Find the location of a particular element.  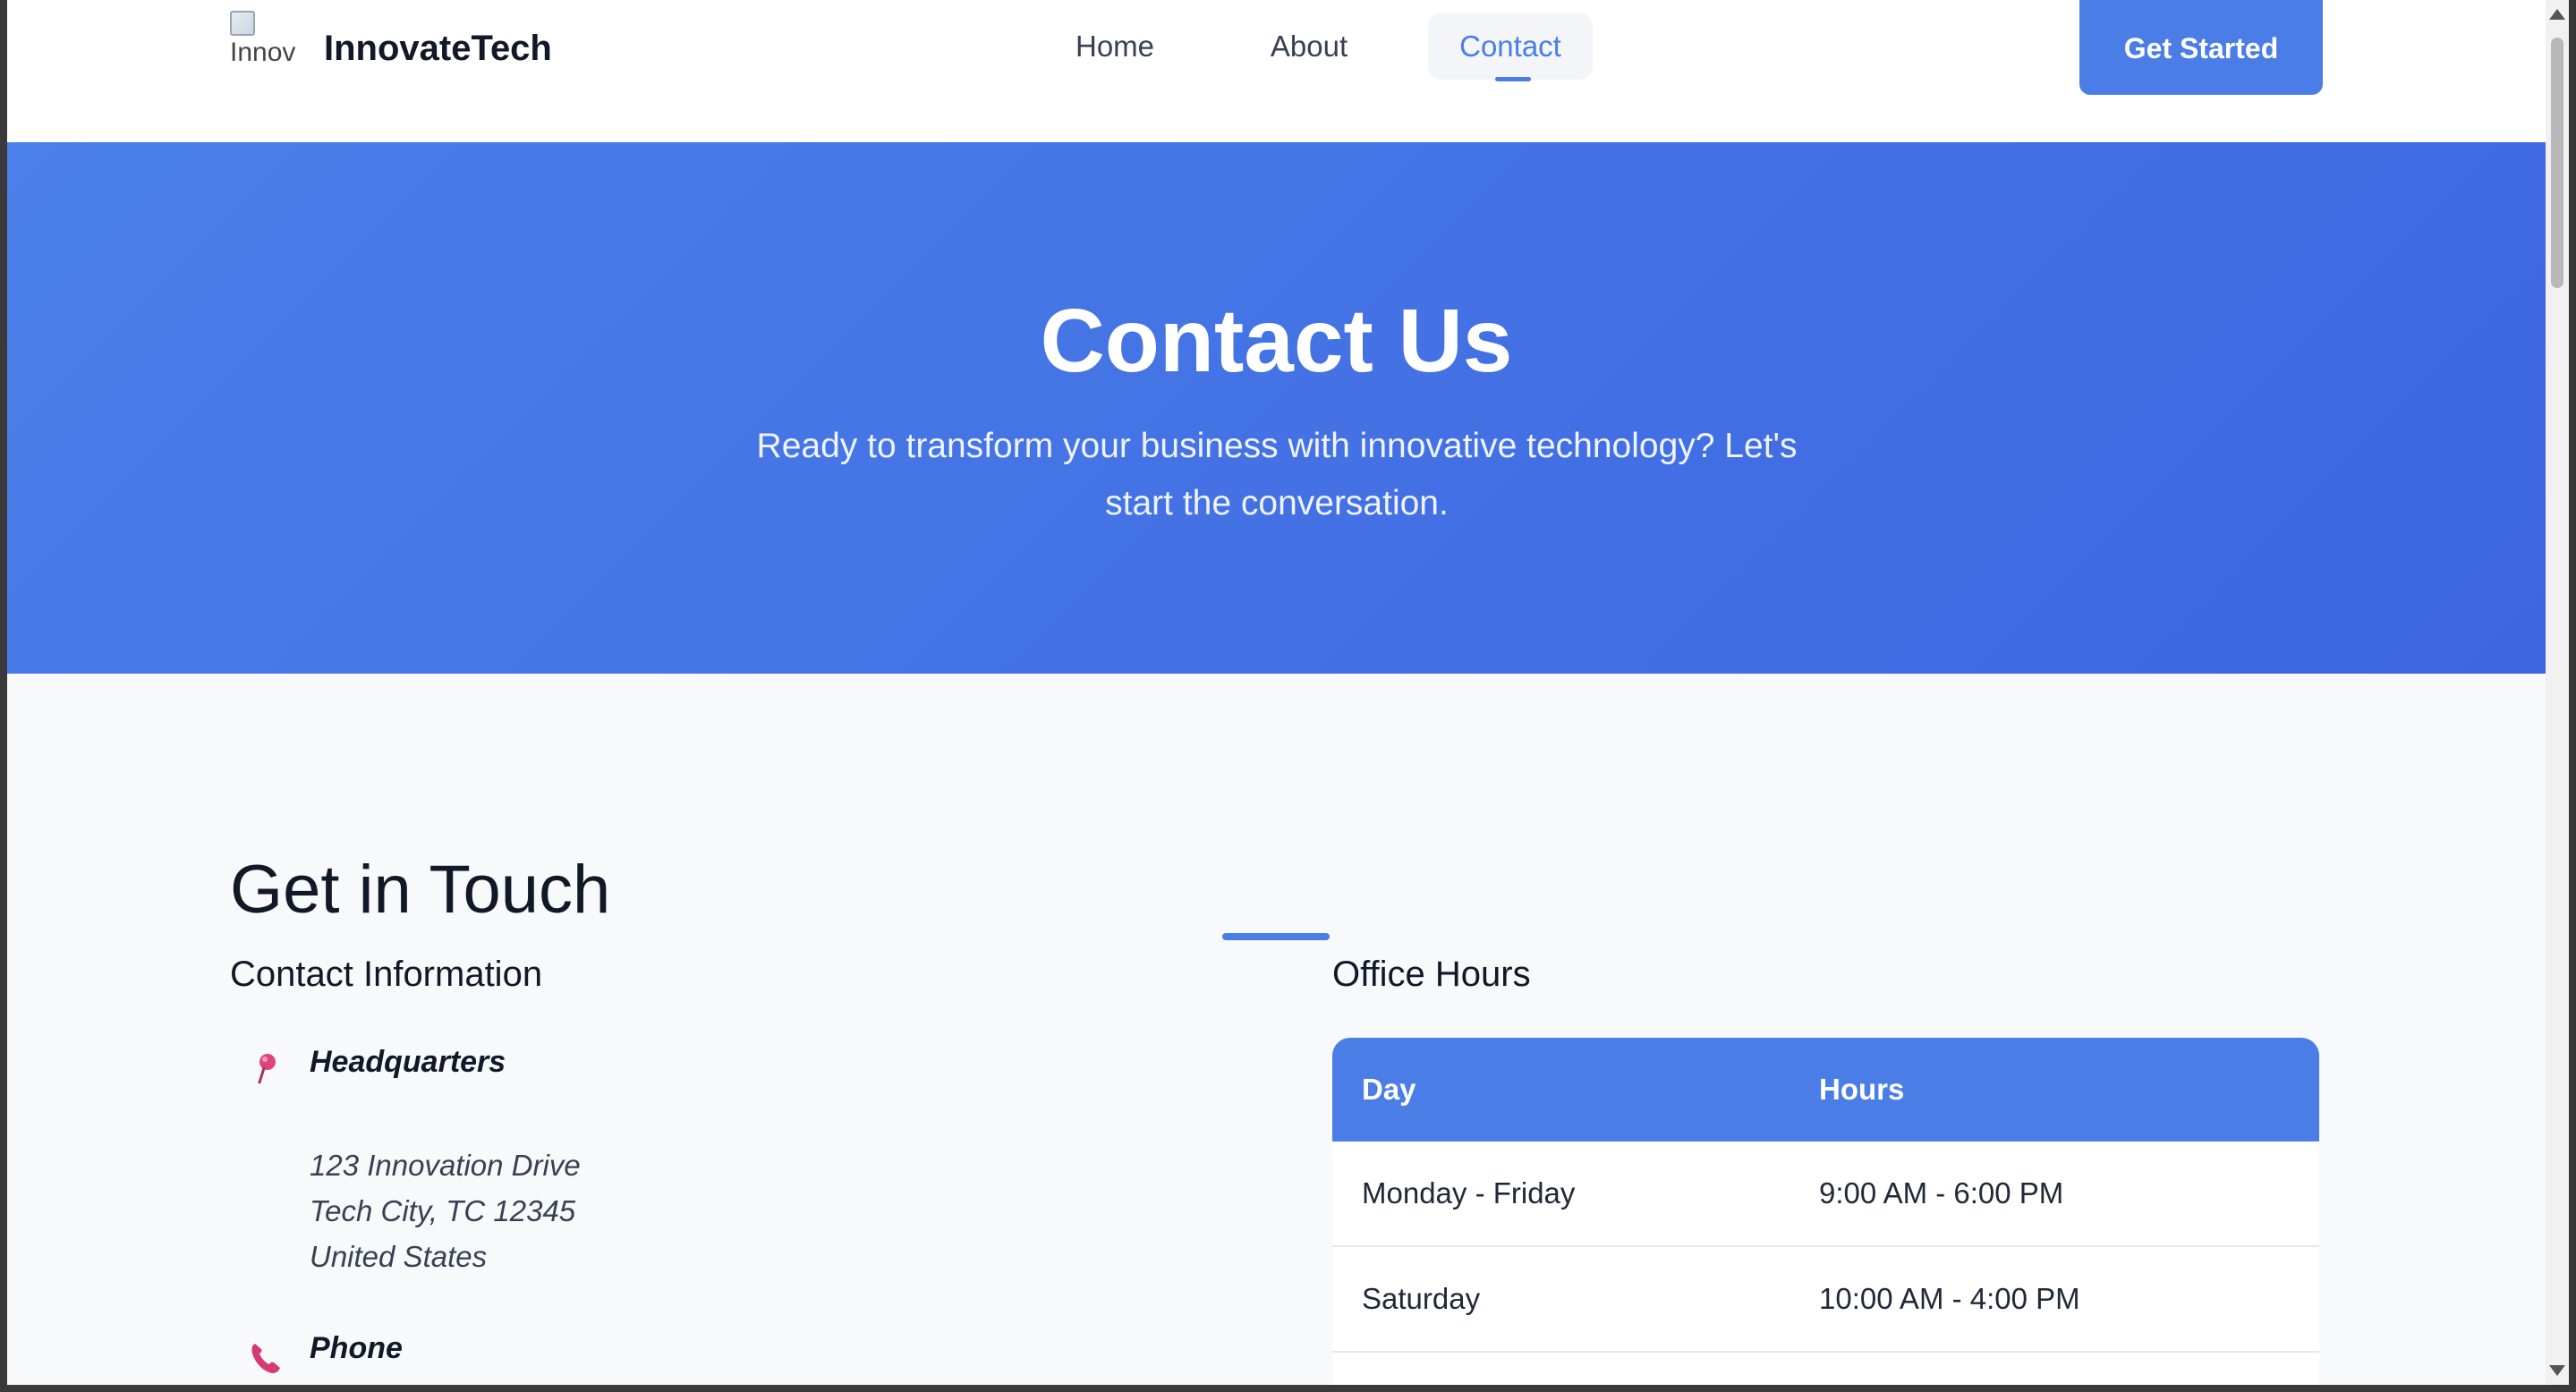

scroll-down-arrow-icon is located at coordinates (2557, 1370).